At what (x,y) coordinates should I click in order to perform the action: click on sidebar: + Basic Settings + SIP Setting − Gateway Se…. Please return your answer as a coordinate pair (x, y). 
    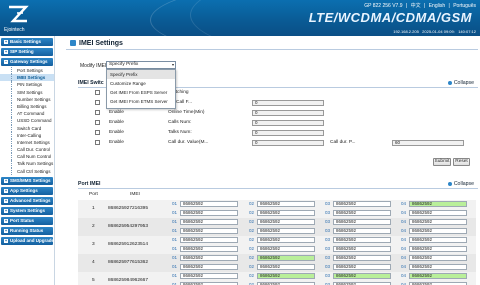
    Looking at the image, I should click on (27, 160).